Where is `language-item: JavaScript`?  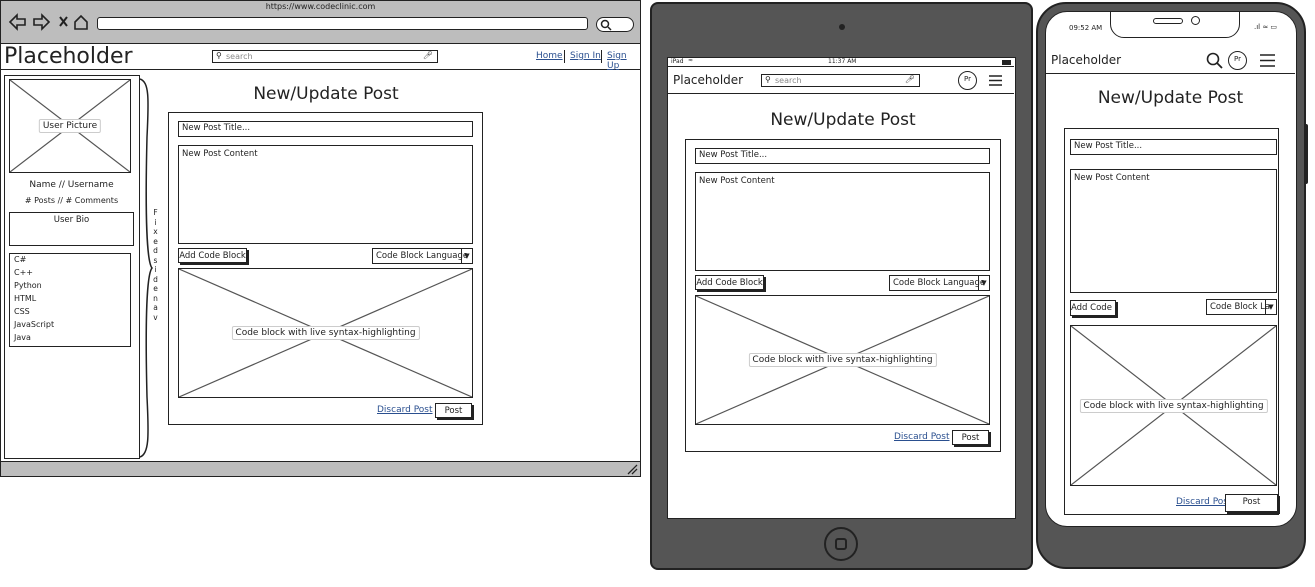
language-item: JavaScript is located at coordinates (70, 326).